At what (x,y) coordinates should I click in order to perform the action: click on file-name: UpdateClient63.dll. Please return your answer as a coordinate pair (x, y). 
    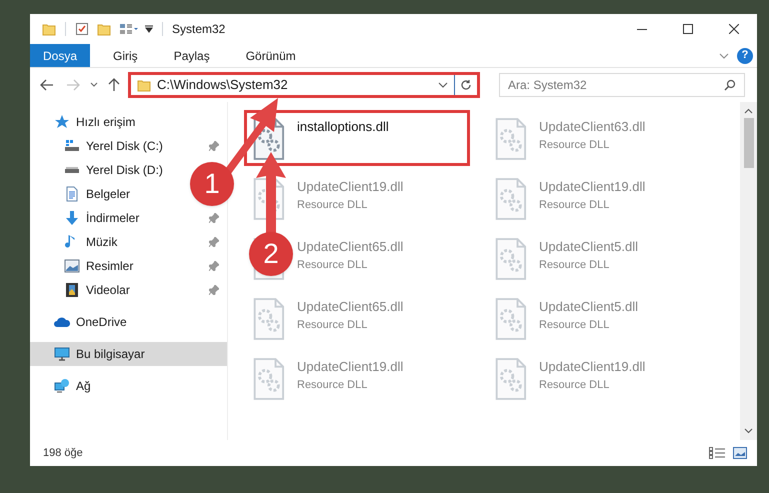
    Looking at the image, I should click on (592, 126).